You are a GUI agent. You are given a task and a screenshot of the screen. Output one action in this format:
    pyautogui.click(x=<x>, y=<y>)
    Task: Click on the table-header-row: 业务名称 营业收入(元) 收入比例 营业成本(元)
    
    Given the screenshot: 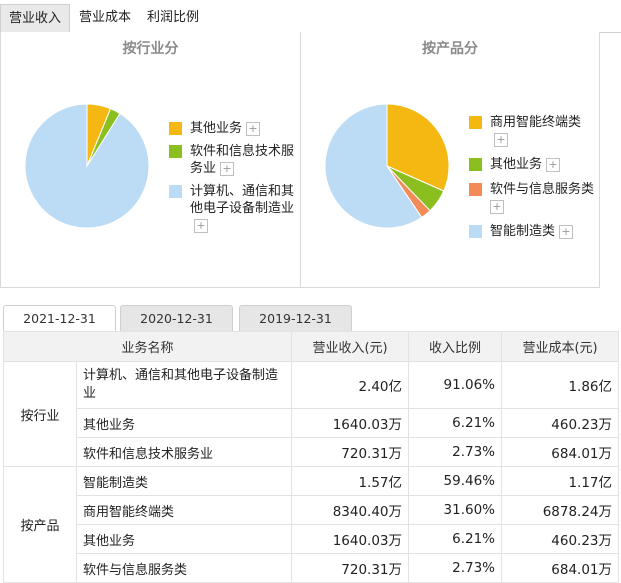 What is the action you would take?
    pyautogui.click(x=311, y=346)
    